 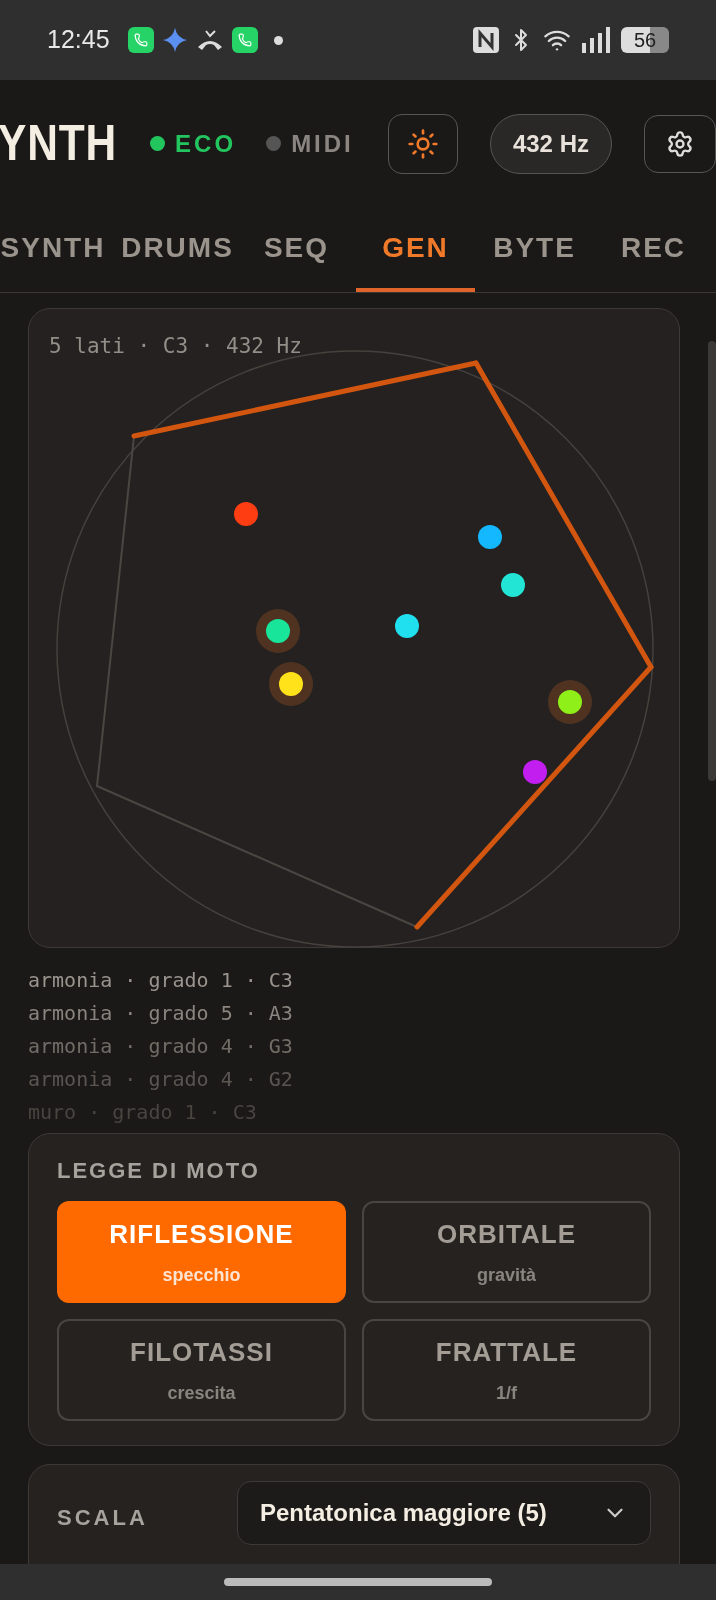 What do you see at coordinates (161, 1046) in the screenshot?
I see `log-line: armonia · grado 4 · G3` at bounding box center [161, 1046].